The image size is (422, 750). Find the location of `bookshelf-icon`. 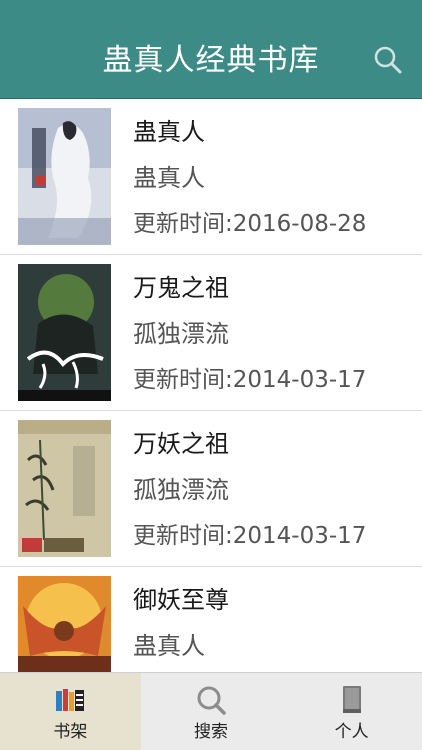

bookshelf-icon is located at coordinates (70, 700).